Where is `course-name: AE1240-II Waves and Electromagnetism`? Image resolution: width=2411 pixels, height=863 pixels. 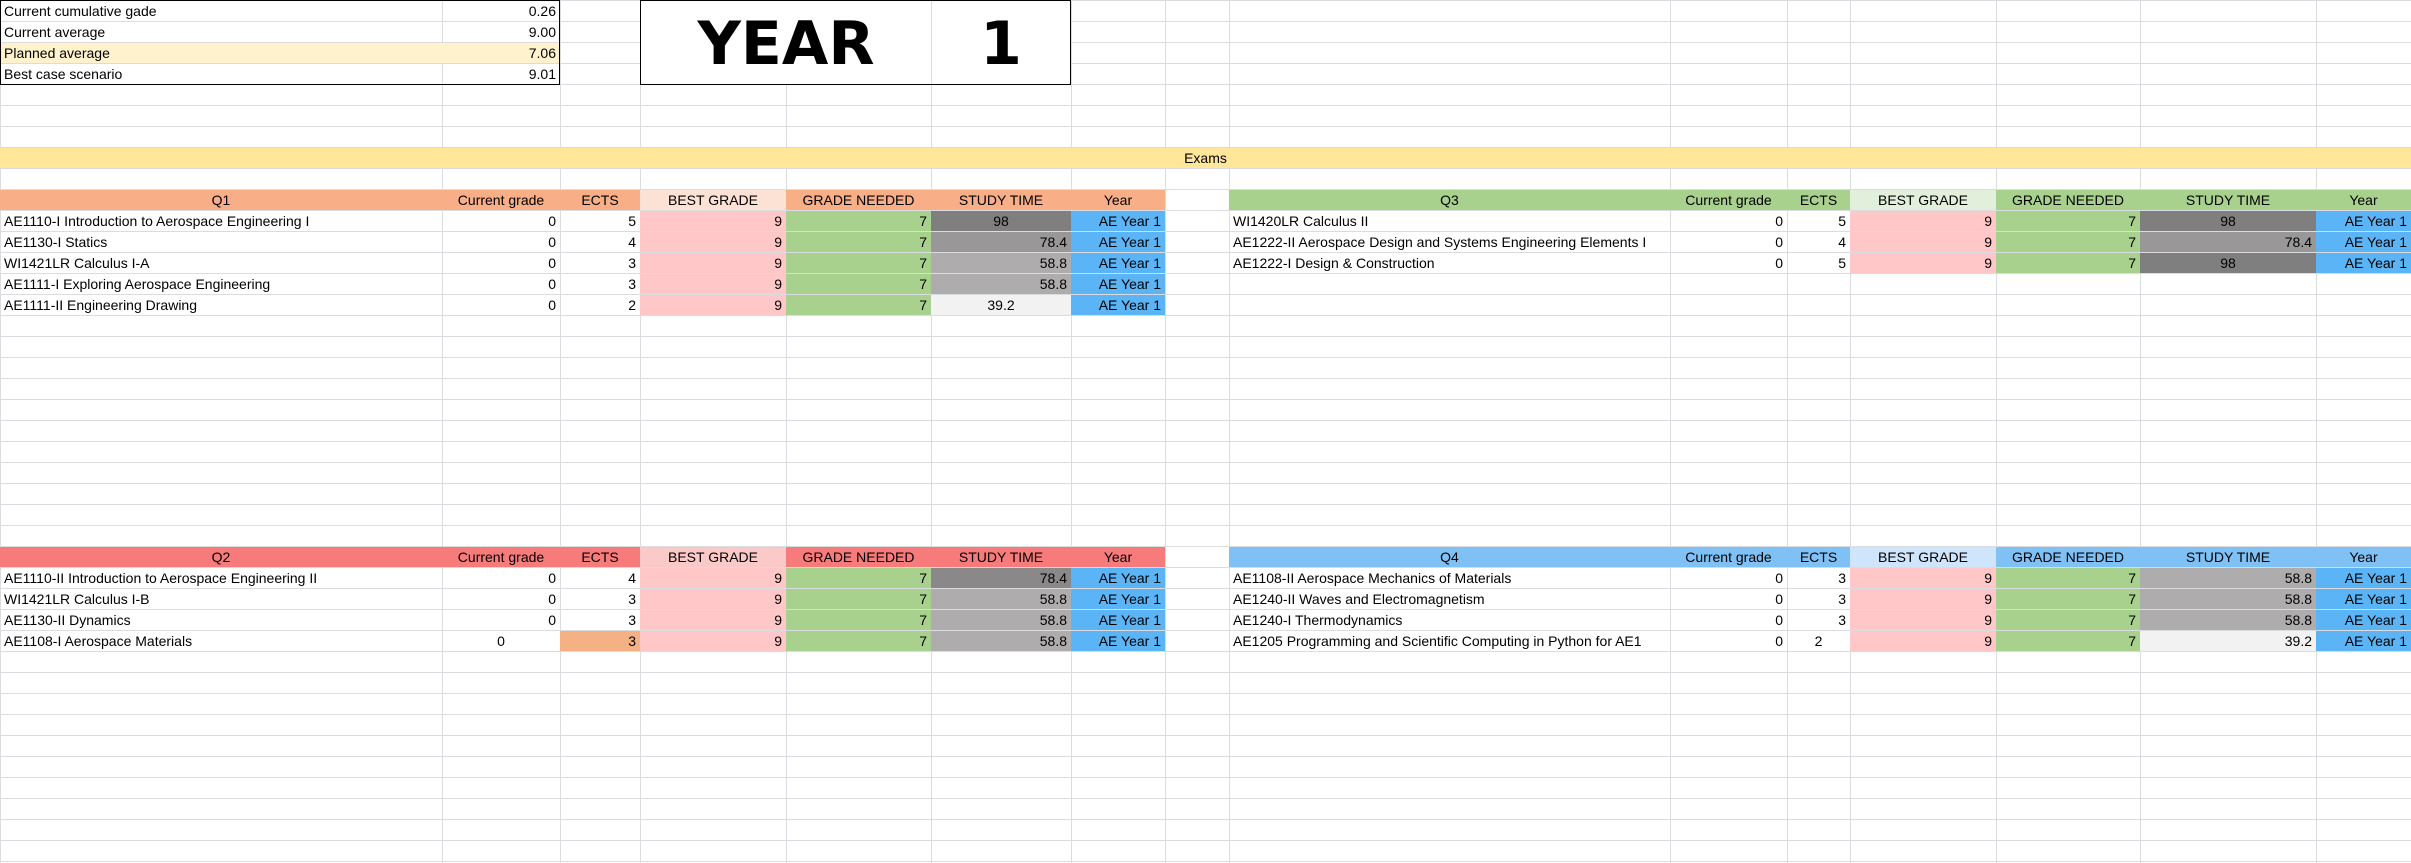
course-name: AE1240-II Waves and Electromagnetism is located at coordinates (1359, 599).